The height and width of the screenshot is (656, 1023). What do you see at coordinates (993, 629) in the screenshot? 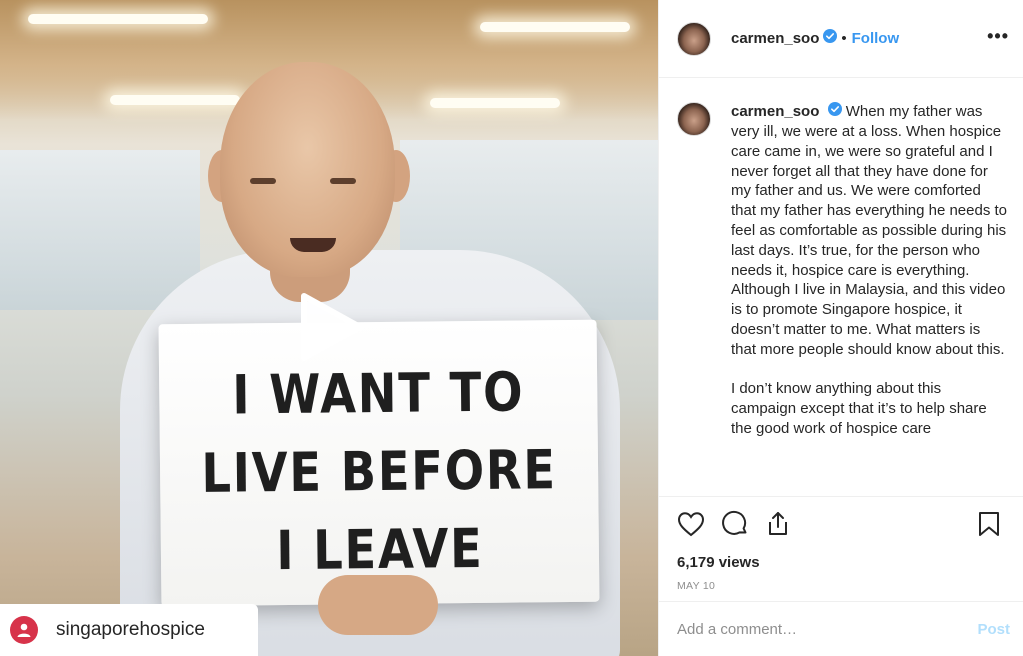
I see `post-comment-button: Post` at bounding box center [993, 629].